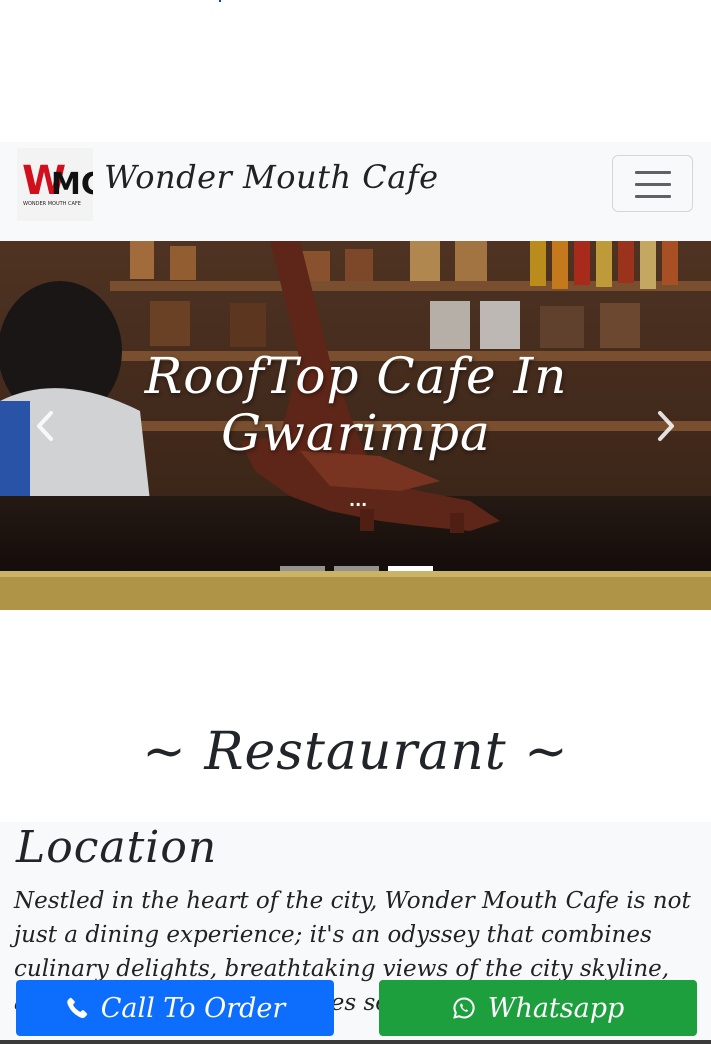 This screenshot has width=711, height=1044. What do you see at coordinates (76, 1007) in the screenshot?
I see `phone-icon` at bounding box center [76, 1007].